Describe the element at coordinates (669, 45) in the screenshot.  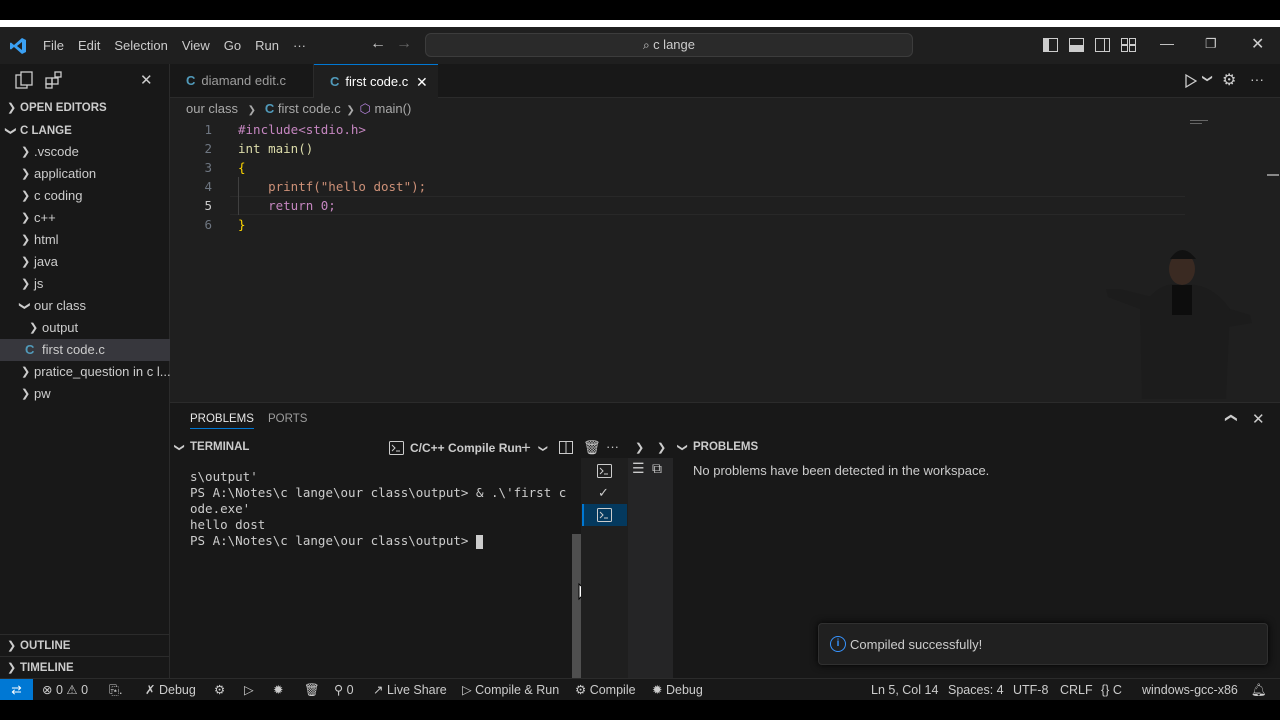
I see `command-center-search: ⌕ c lange` at that location.